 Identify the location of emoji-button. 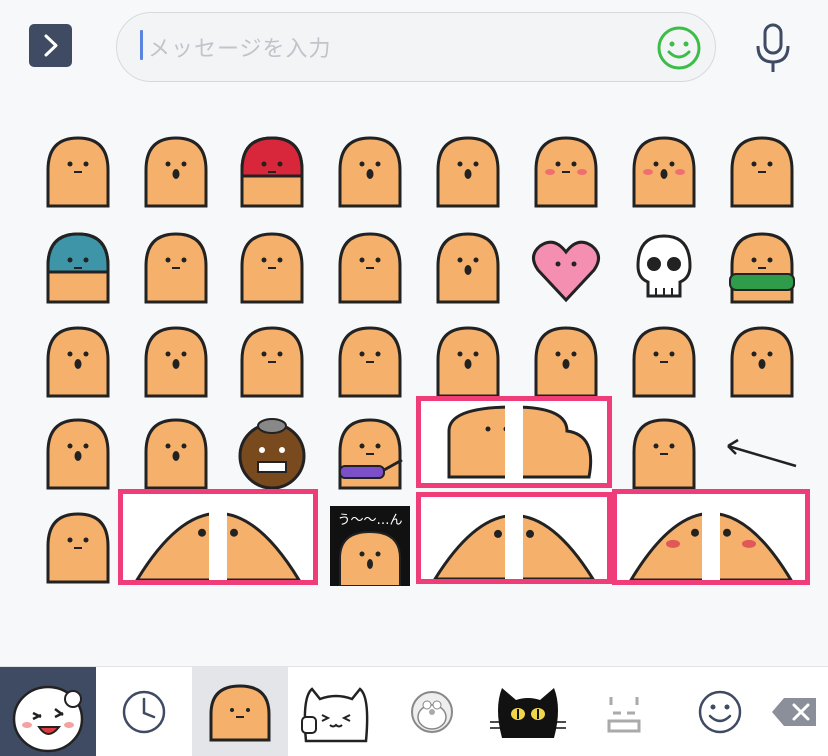
(679, 48).